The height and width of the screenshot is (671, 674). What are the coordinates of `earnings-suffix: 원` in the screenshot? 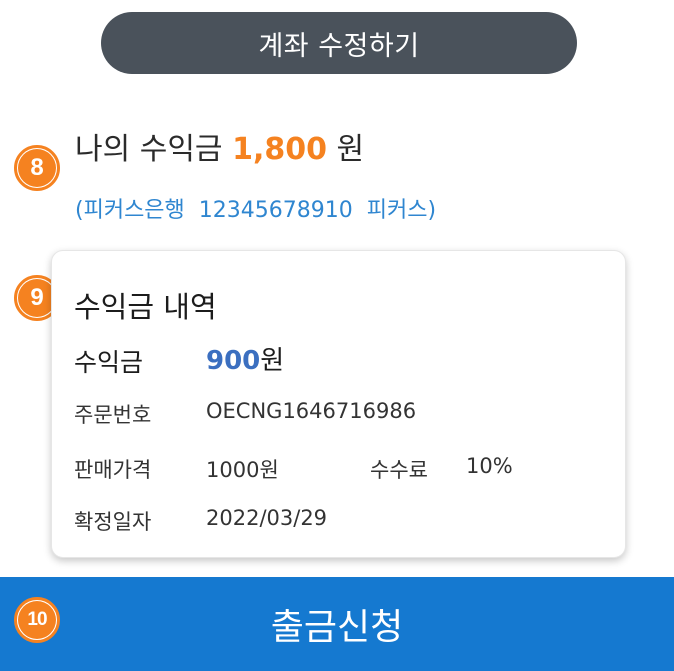 It's located at (345, 149).